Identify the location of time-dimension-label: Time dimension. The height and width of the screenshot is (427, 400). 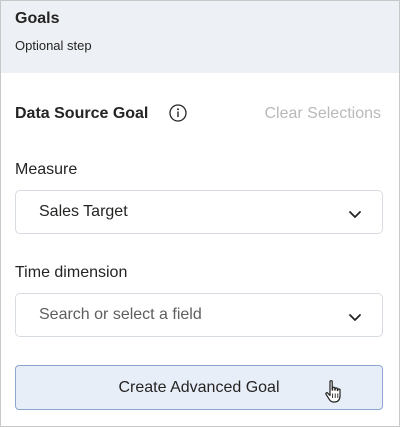
(71, 272).